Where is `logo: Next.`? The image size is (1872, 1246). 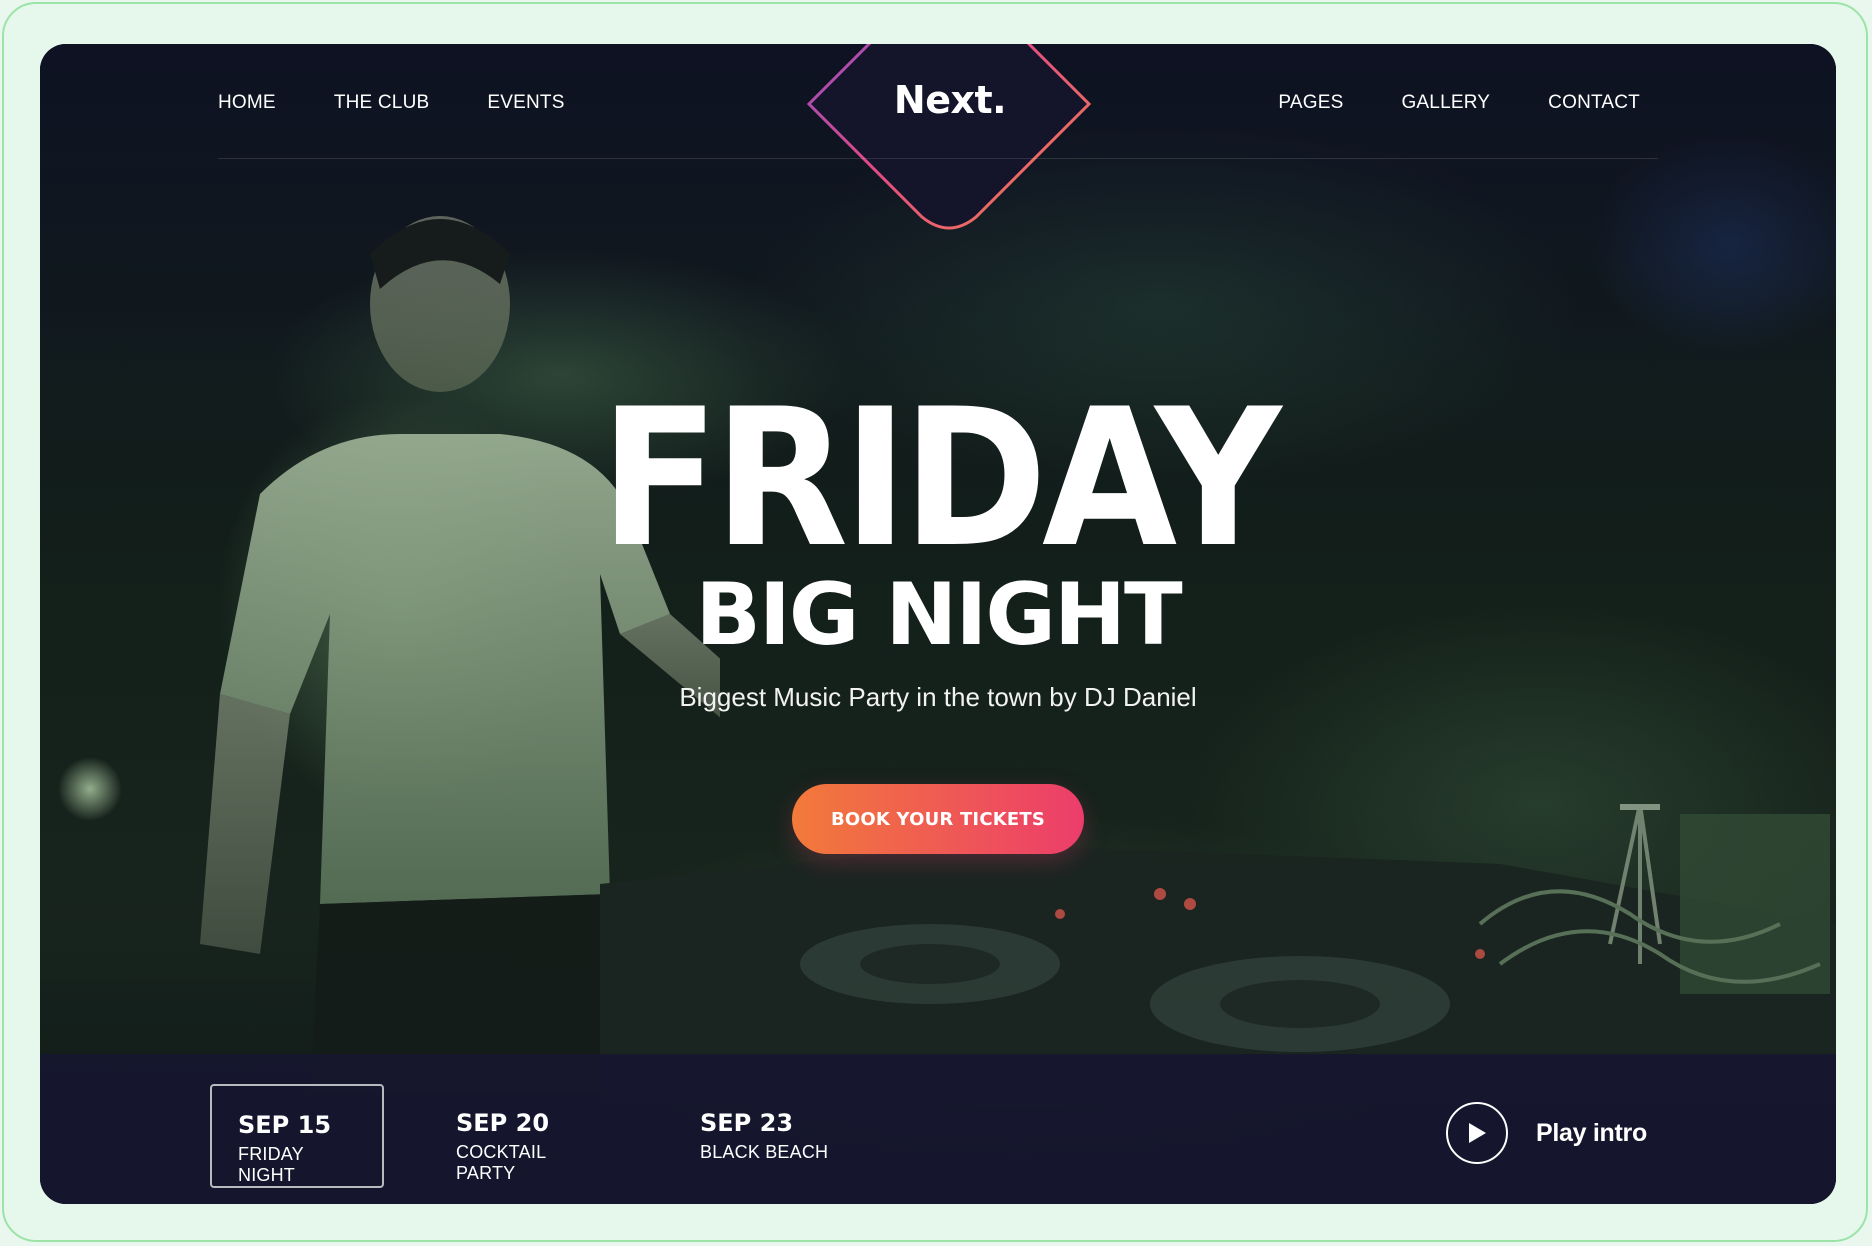 logo: Next. is located at coordinates (950, 100).